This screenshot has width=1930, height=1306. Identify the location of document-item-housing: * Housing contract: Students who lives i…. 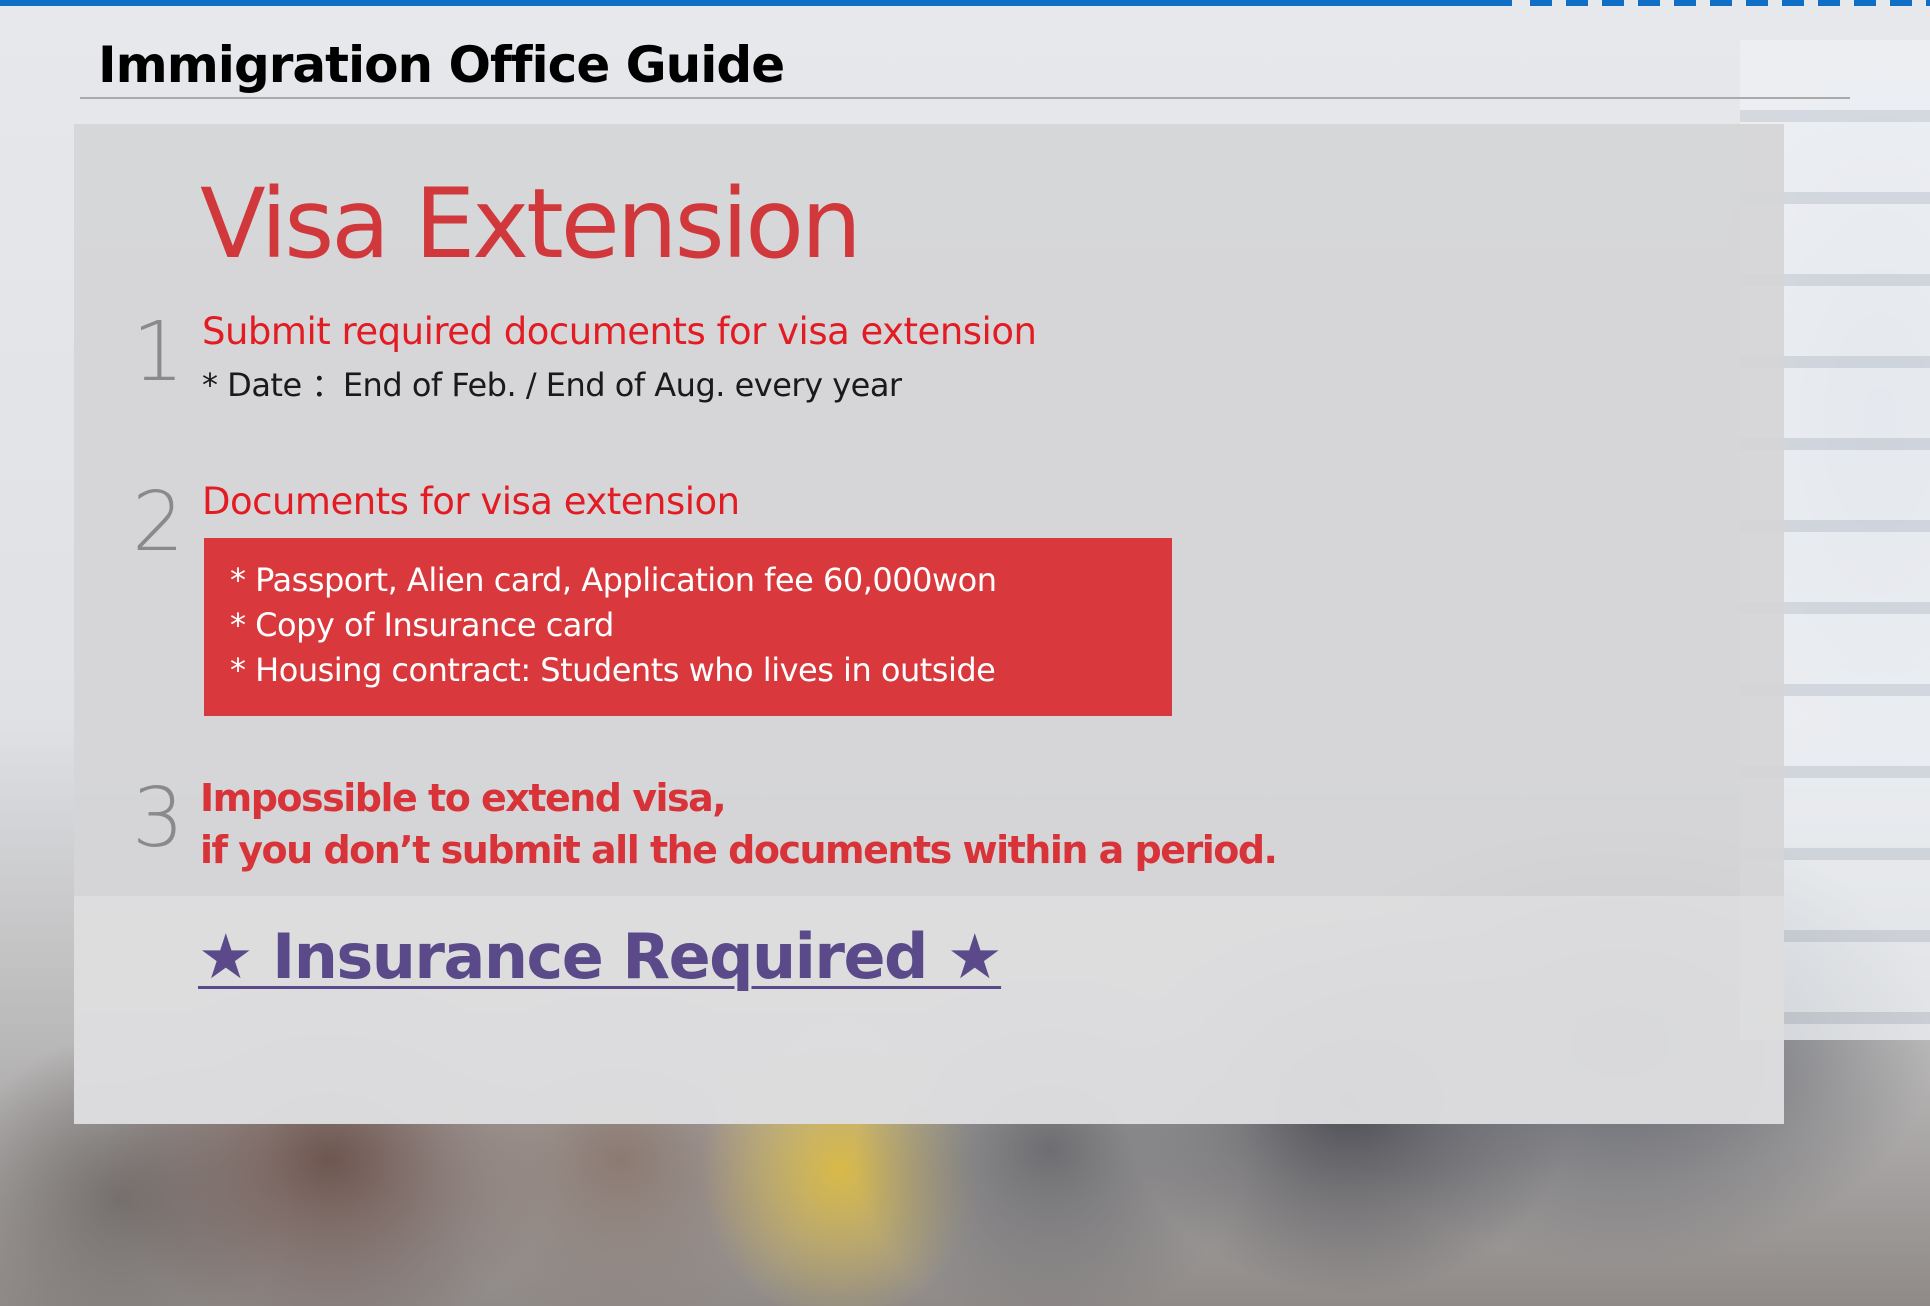
(613, 670).